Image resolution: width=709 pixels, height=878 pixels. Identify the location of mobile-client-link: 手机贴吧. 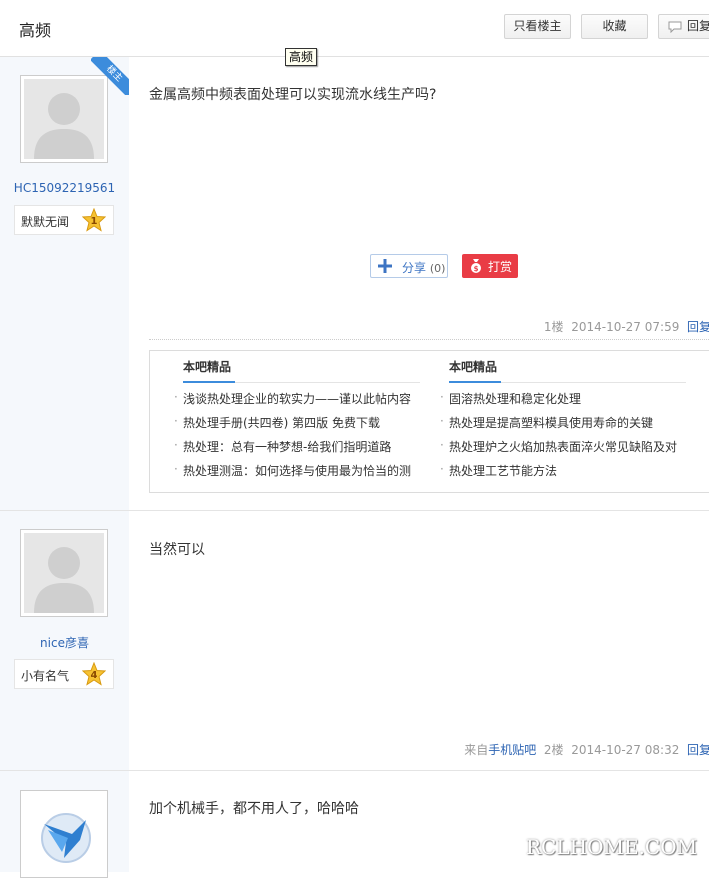
(512, 750).